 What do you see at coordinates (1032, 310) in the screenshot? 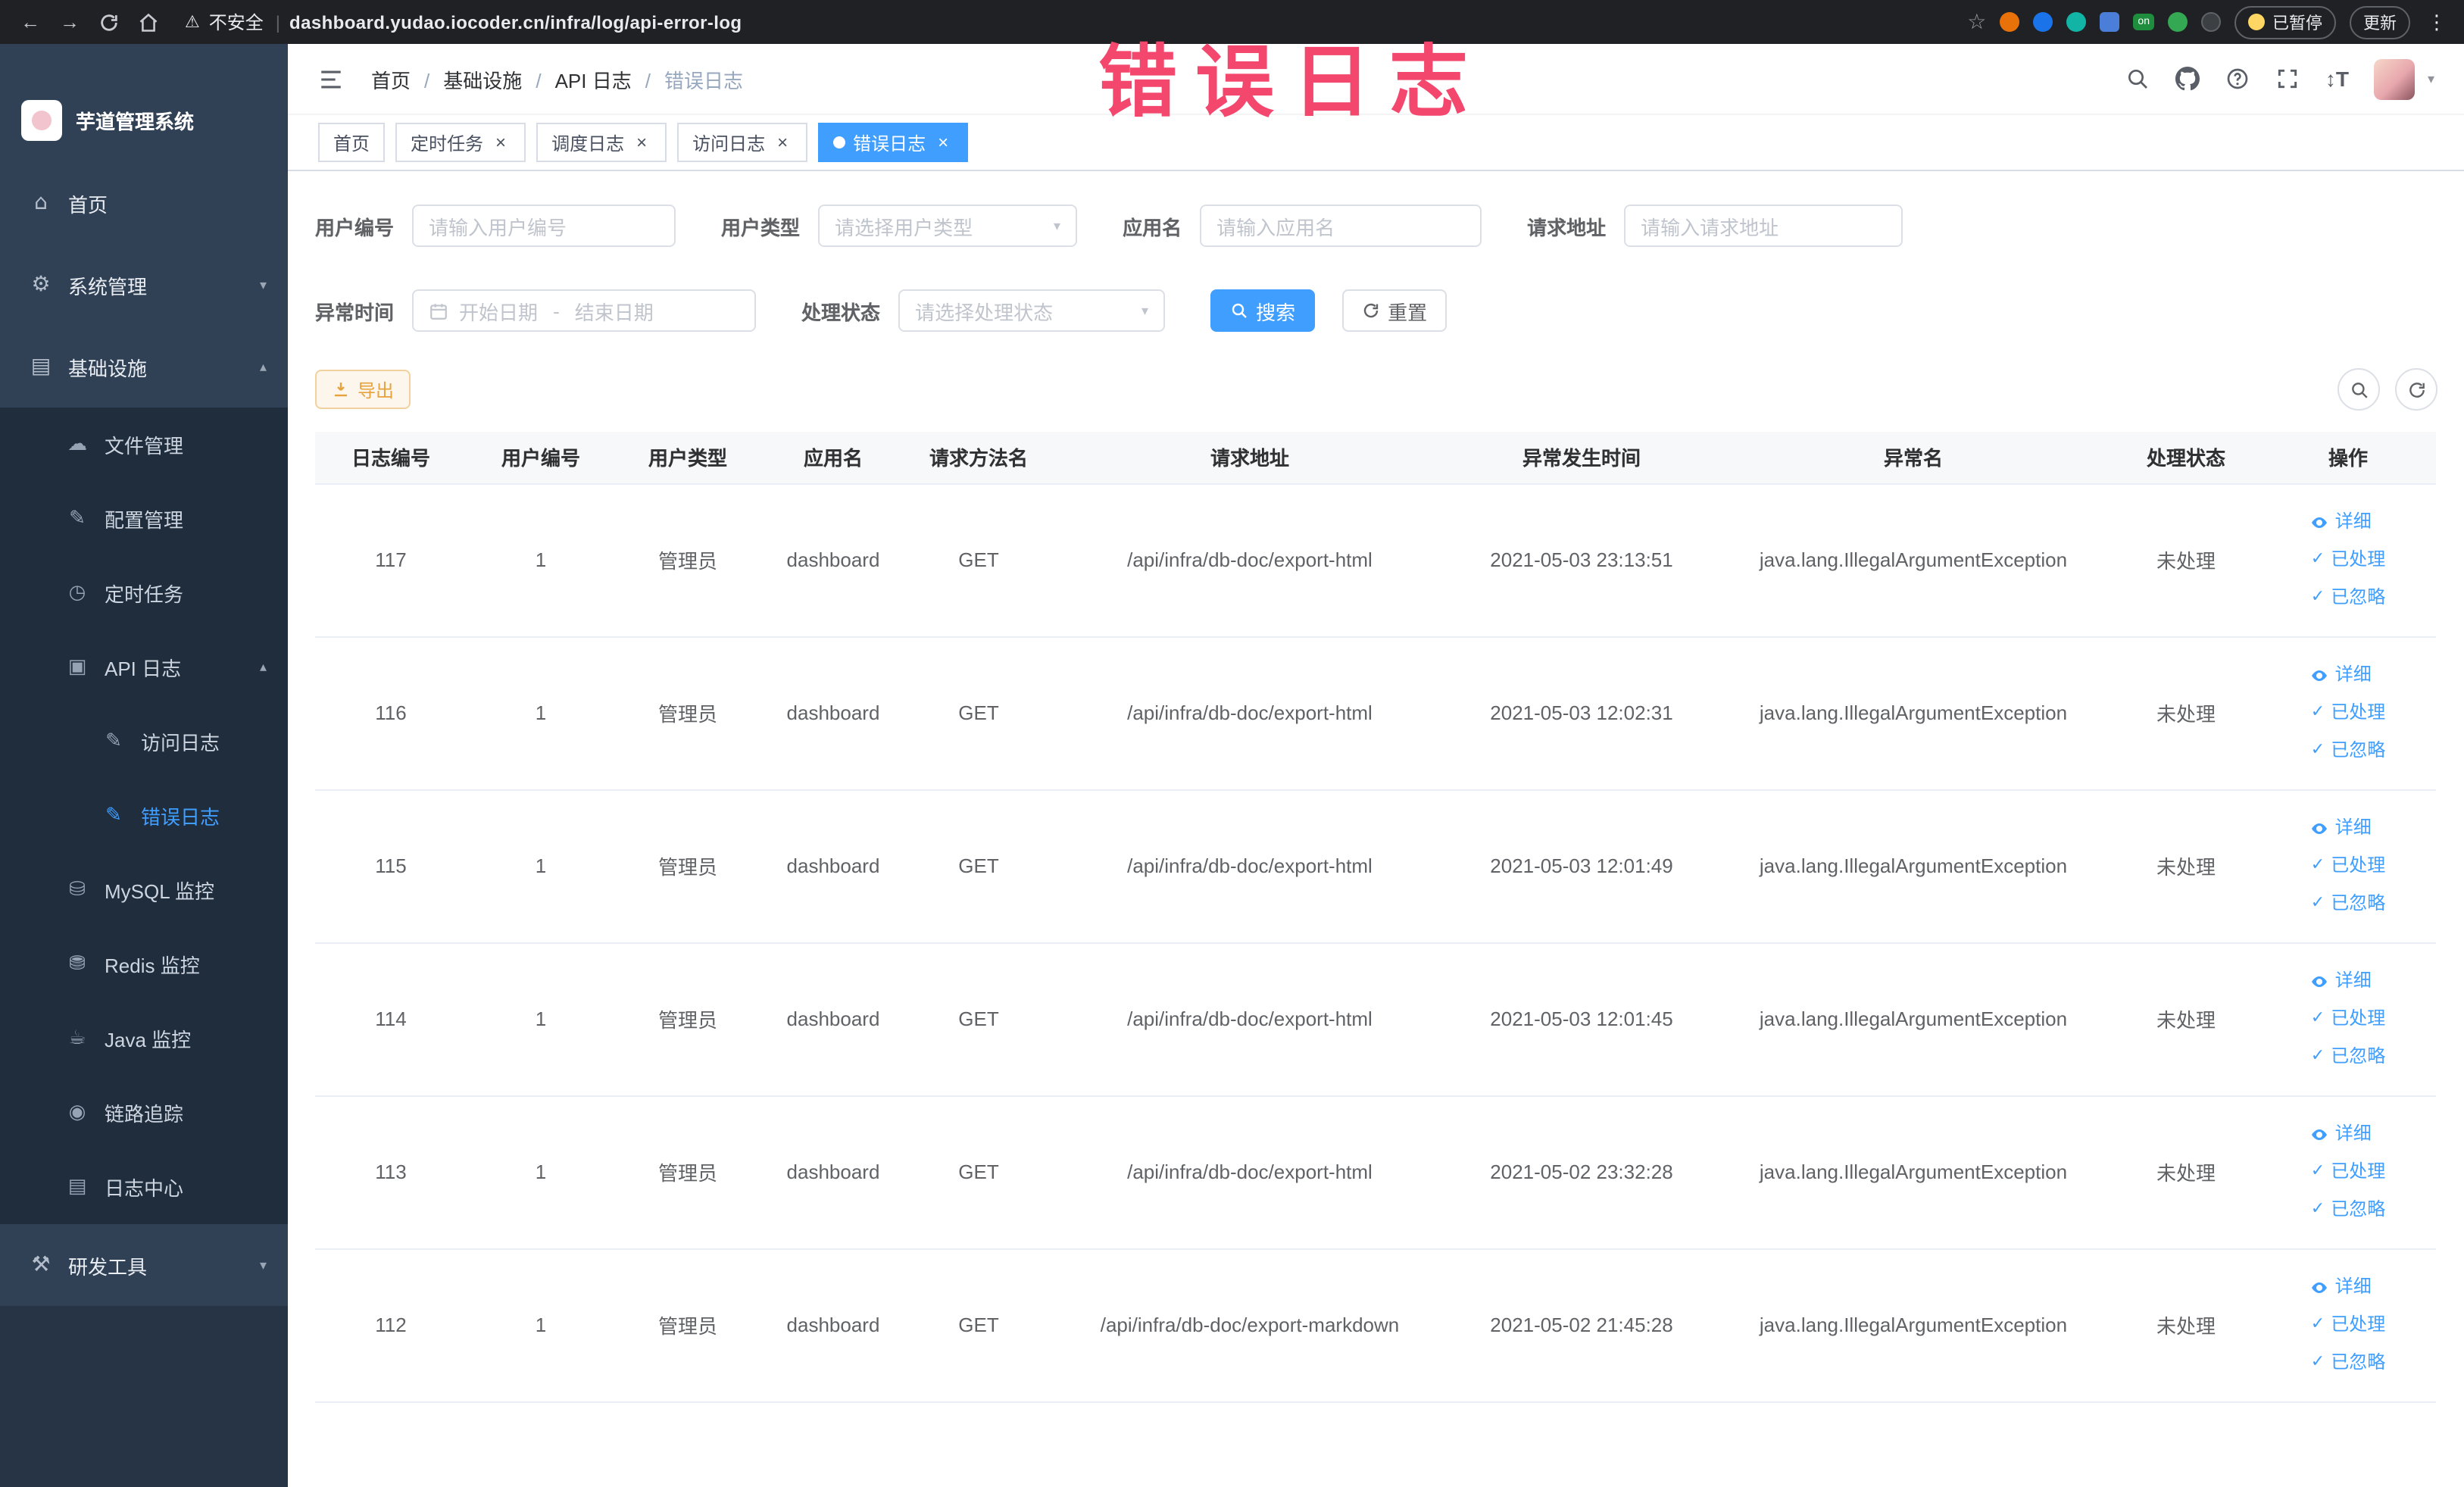
I see `process-status-select: 请选择处理状态 ▾` at bounding box center [1032, 310].